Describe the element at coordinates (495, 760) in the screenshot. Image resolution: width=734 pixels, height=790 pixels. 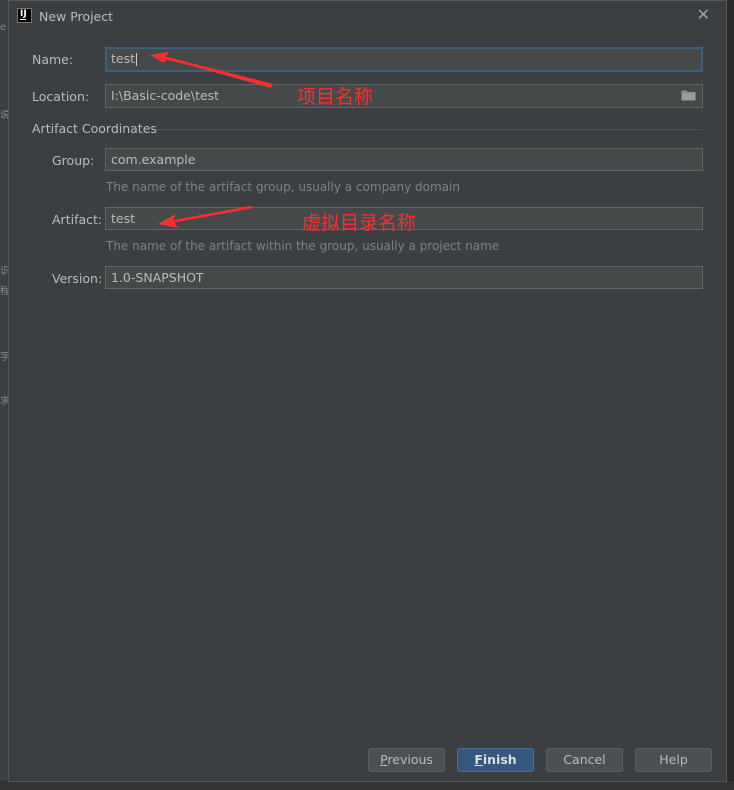
I see `finish-button: Finish` at that location.